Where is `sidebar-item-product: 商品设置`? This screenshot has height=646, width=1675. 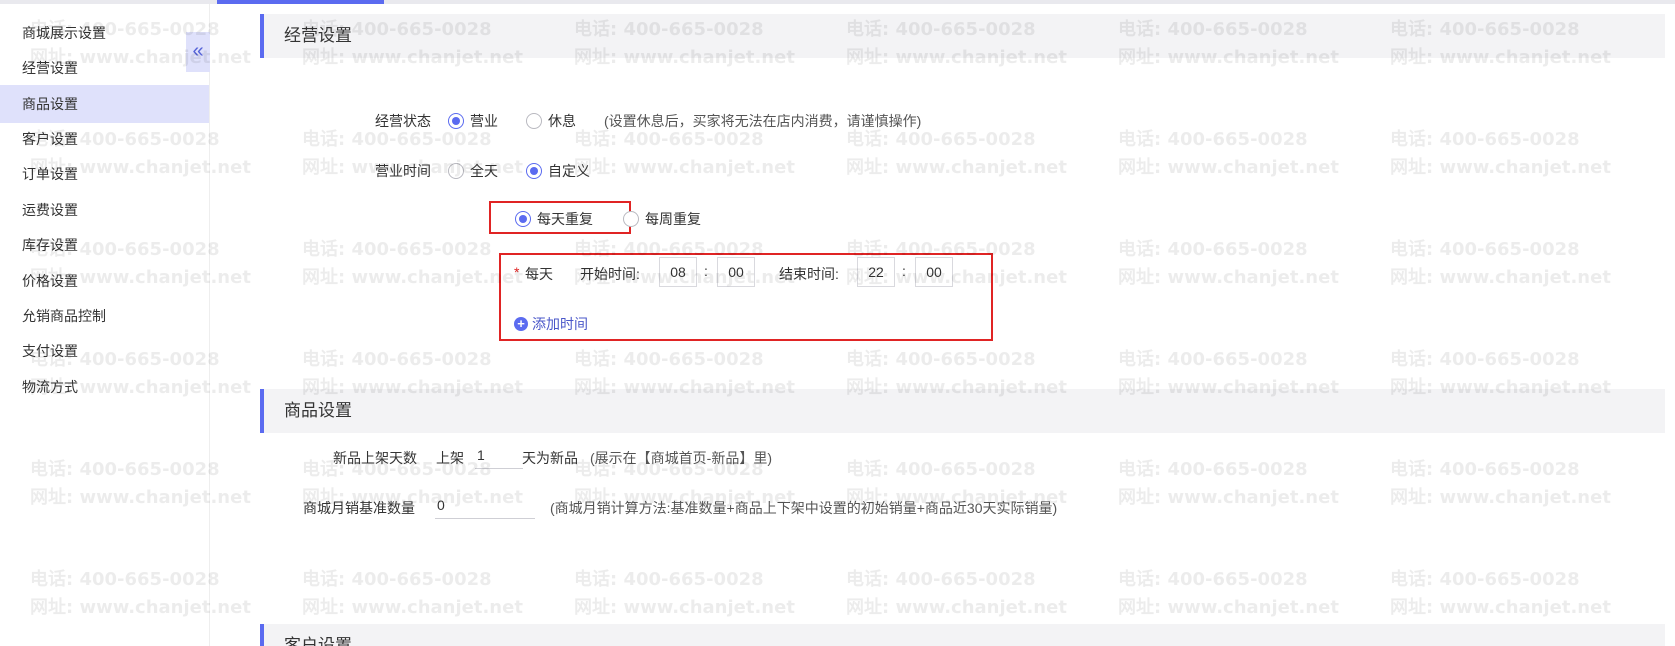
sidebar-item-product: 商品设置 is located at coordinates (104, 104).